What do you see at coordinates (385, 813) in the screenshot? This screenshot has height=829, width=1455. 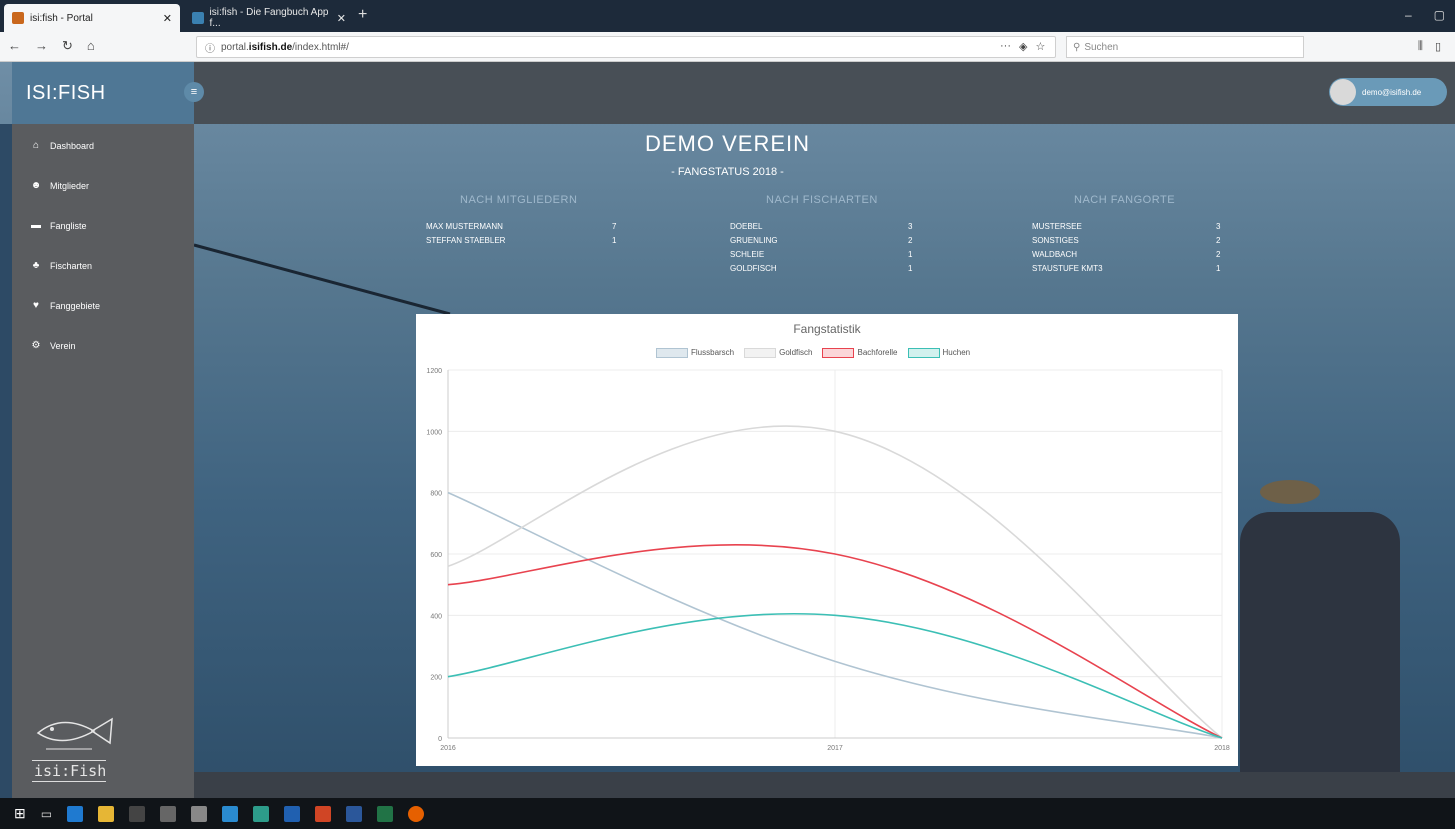 I see `excel-icon` at bounding box center [385, 813].